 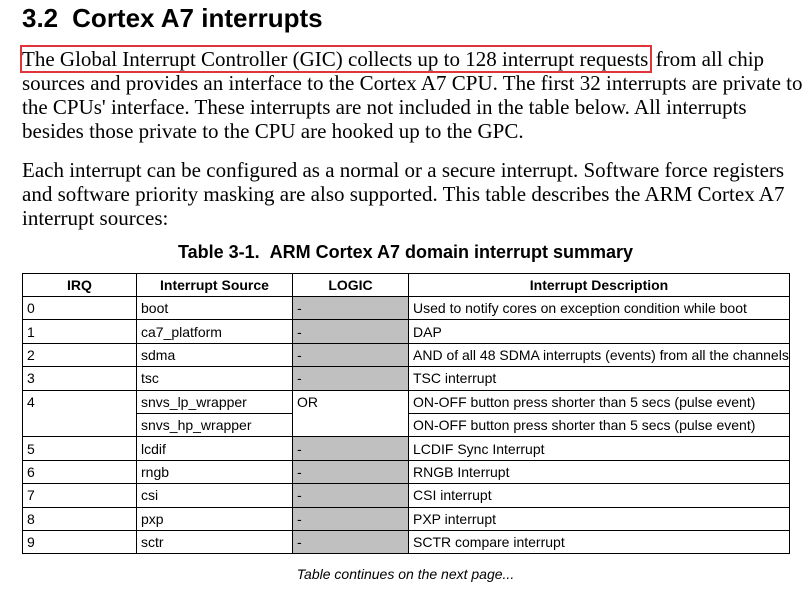 I want to click on table-row: 7 csi - CSI interrupt, so click(x=406, y=495).